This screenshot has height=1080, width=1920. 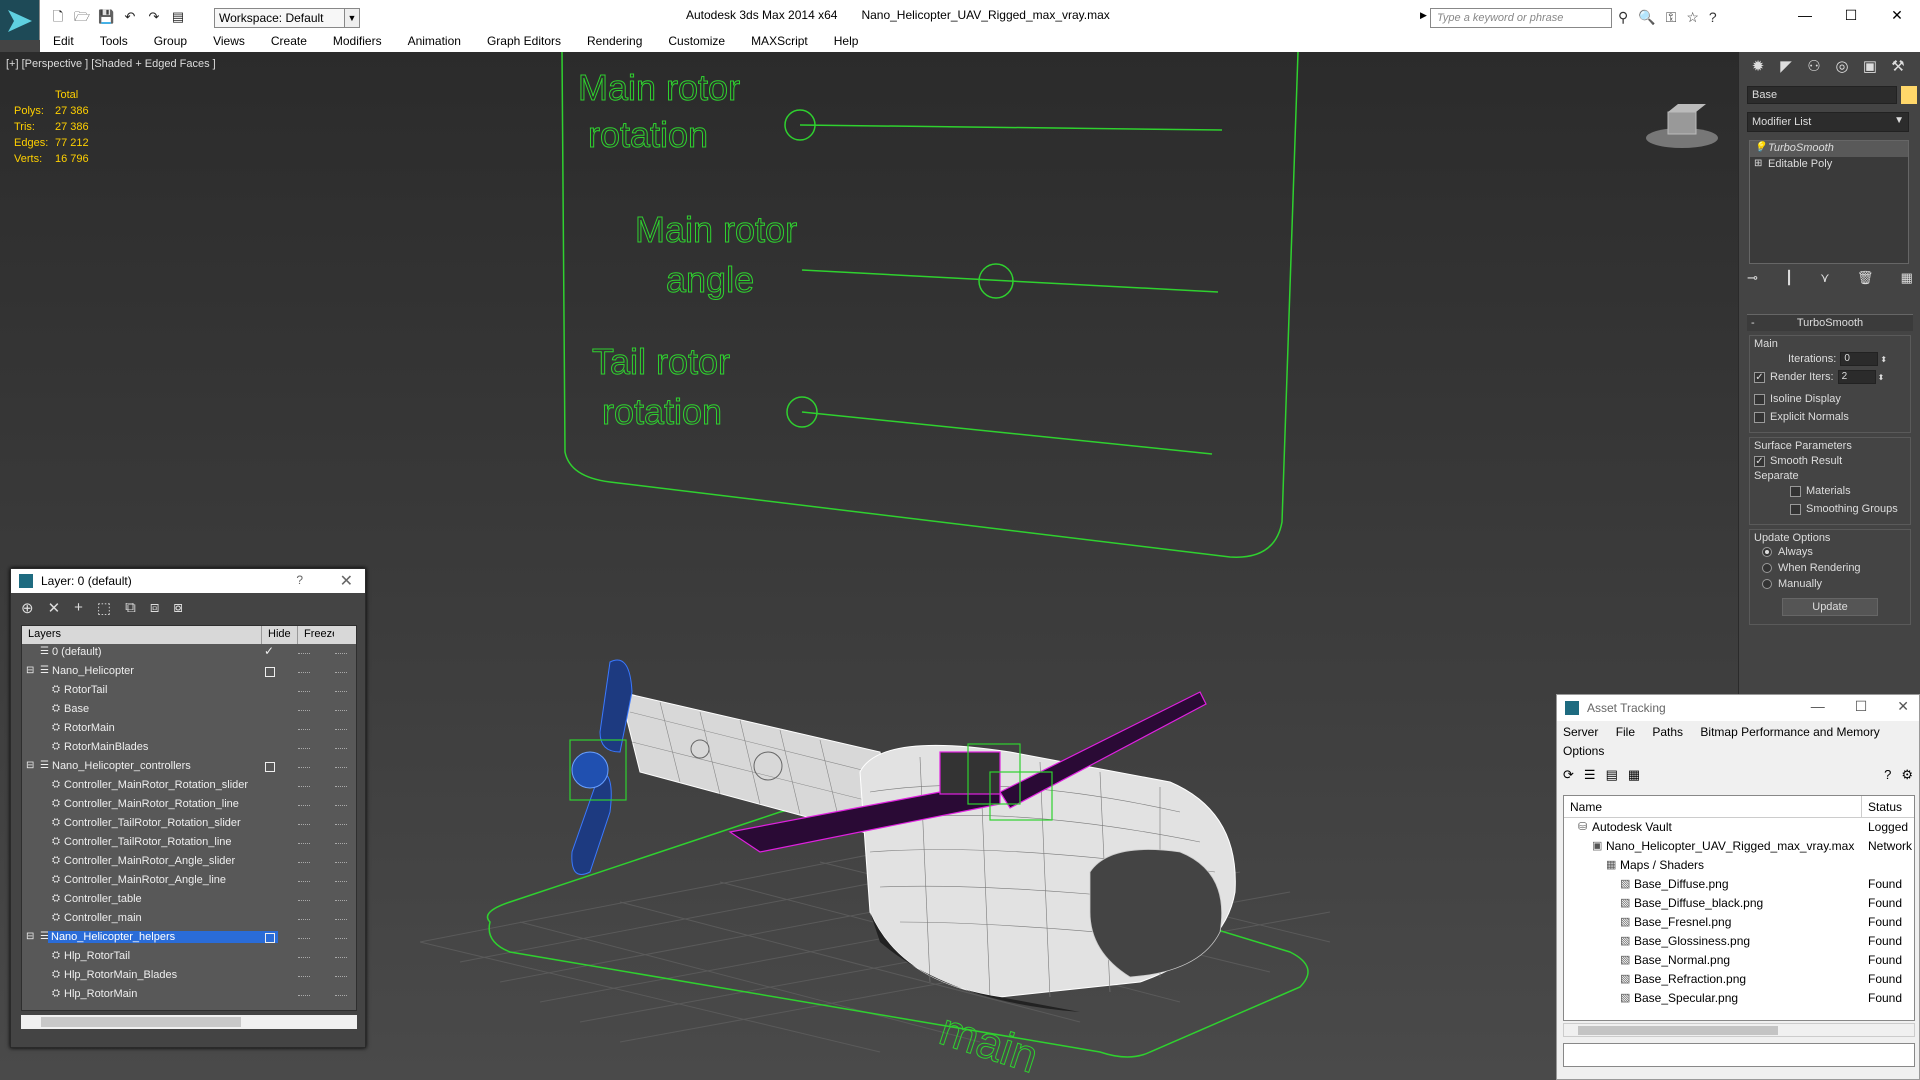 I want to click on table-view-icon: ▦, so click(x=1634, y=775).